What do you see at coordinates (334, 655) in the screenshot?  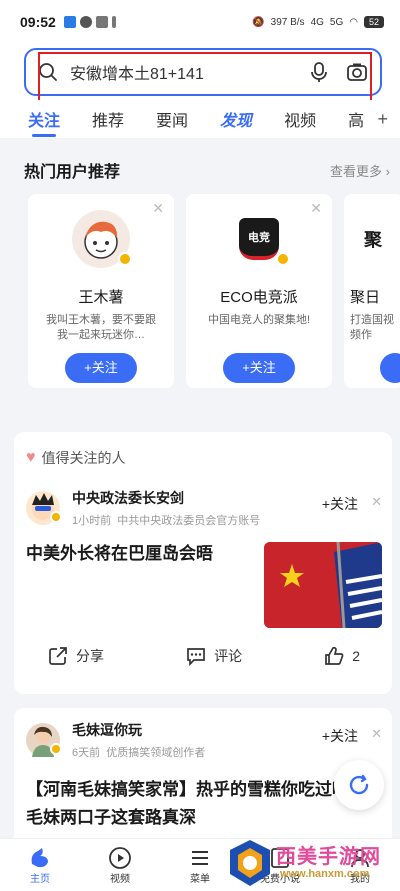 I see `thumbs-up-icon` at bounding box center [334, 655].